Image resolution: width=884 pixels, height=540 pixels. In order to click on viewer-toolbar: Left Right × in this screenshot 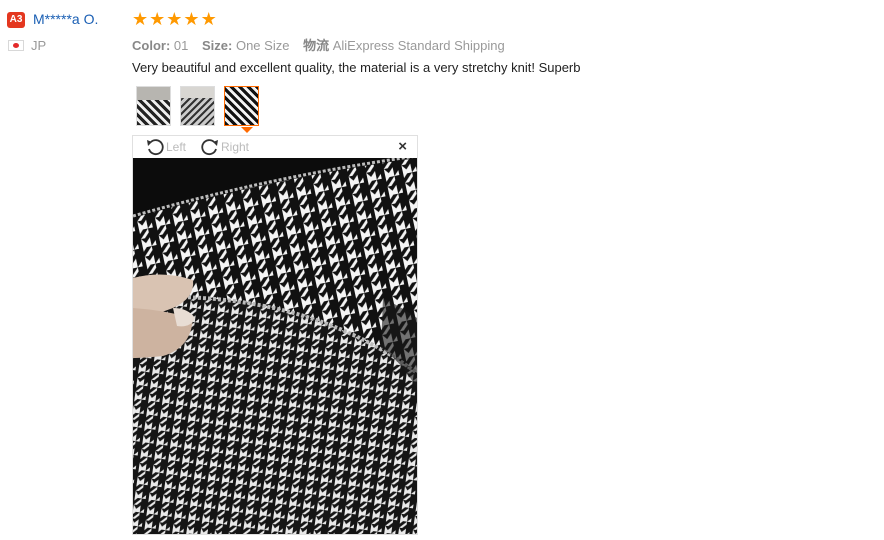, I will do `click(275, 147)`.